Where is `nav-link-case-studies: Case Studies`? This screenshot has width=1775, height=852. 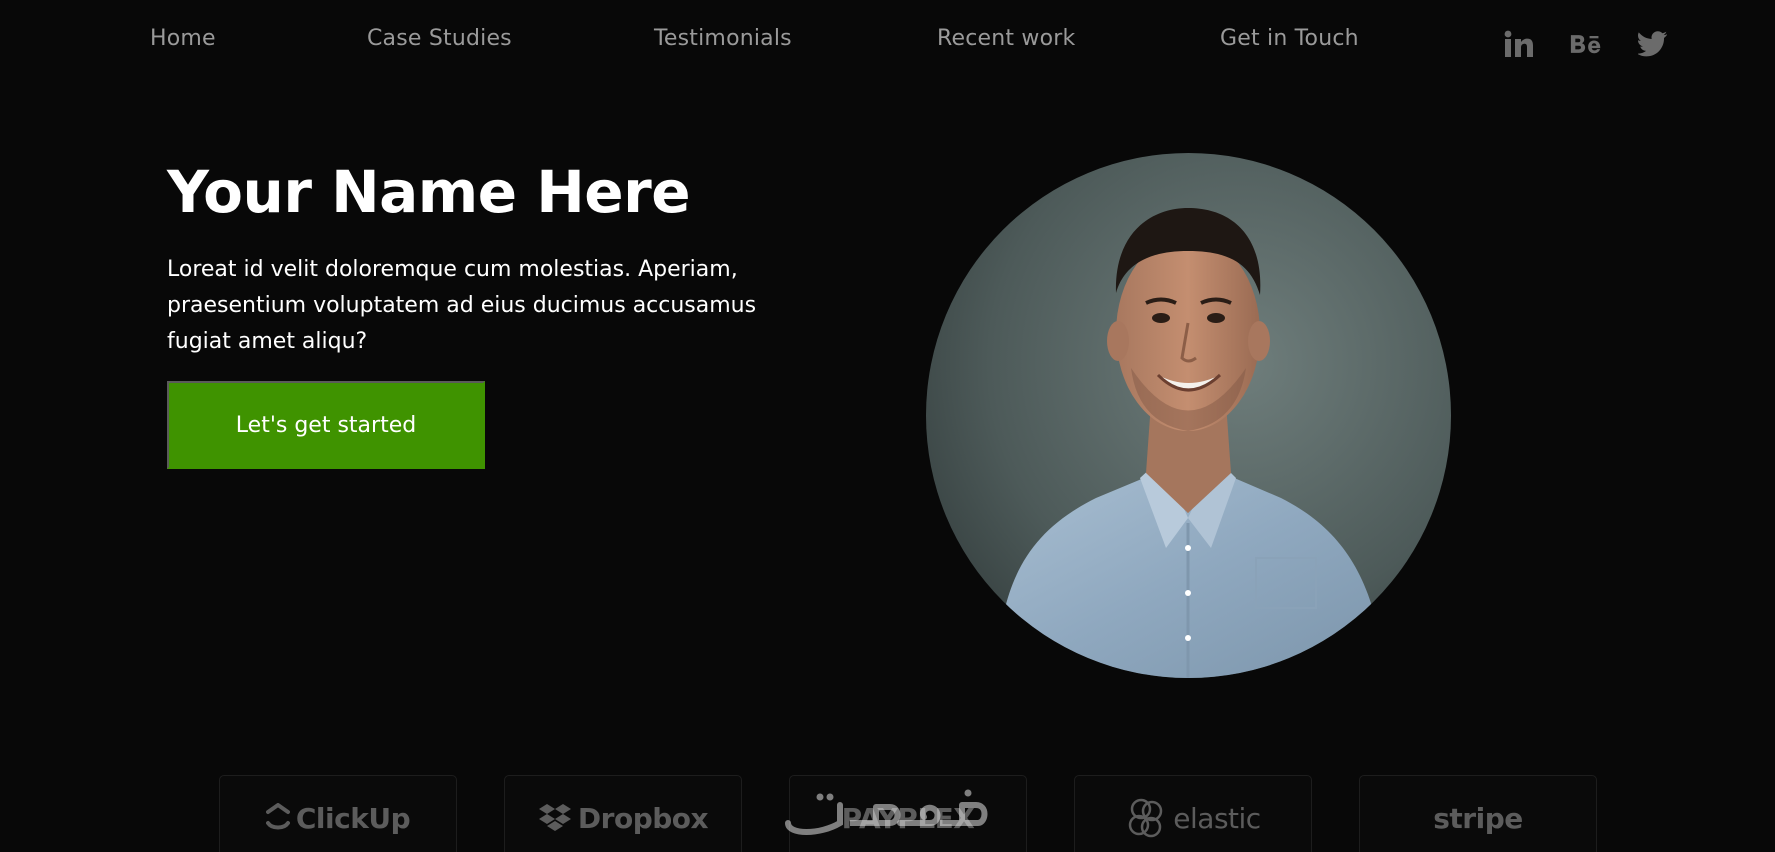 nav-link-case-studies: Case Studies is located at coordinates (439, 38).